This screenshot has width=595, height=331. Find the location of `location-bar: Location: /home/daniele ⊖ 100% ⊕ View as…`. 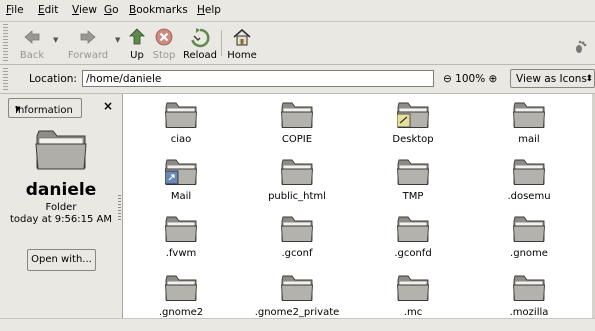

location-bar: Location: /home/daniele ⊖ 100% ⊕ View as… is located at coordinates (297, 79).